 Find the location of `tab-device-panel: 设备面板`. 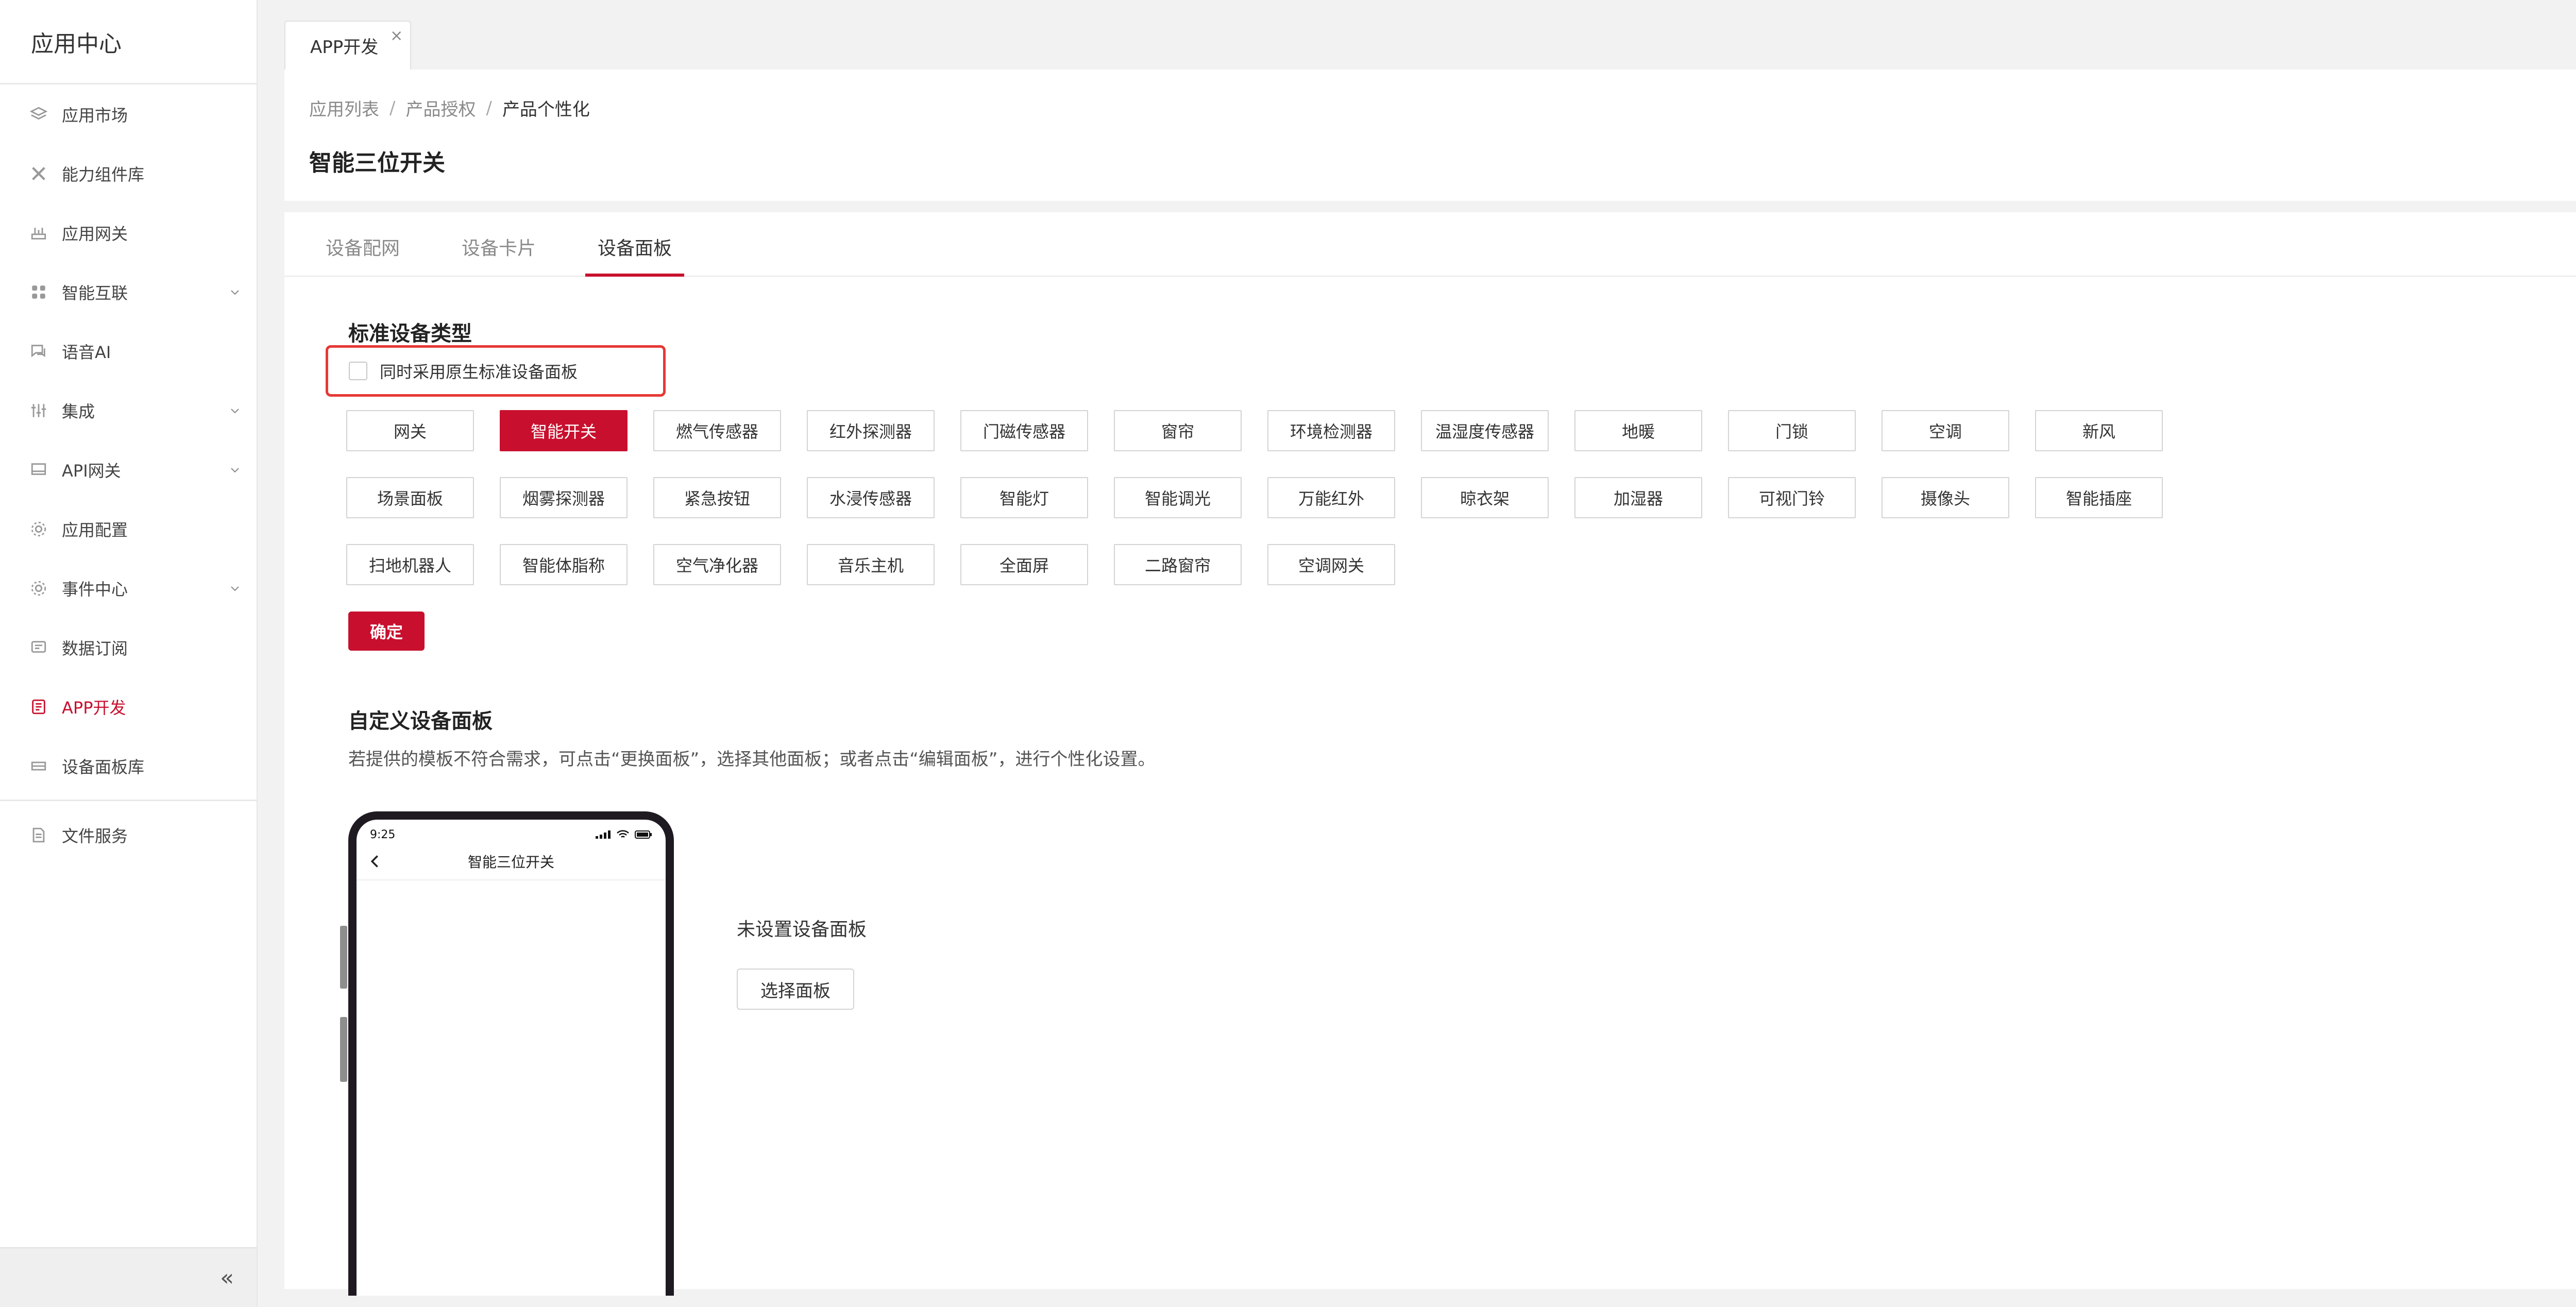

tab-device-panel: 设备面板 is located at coordinates (635, 255).